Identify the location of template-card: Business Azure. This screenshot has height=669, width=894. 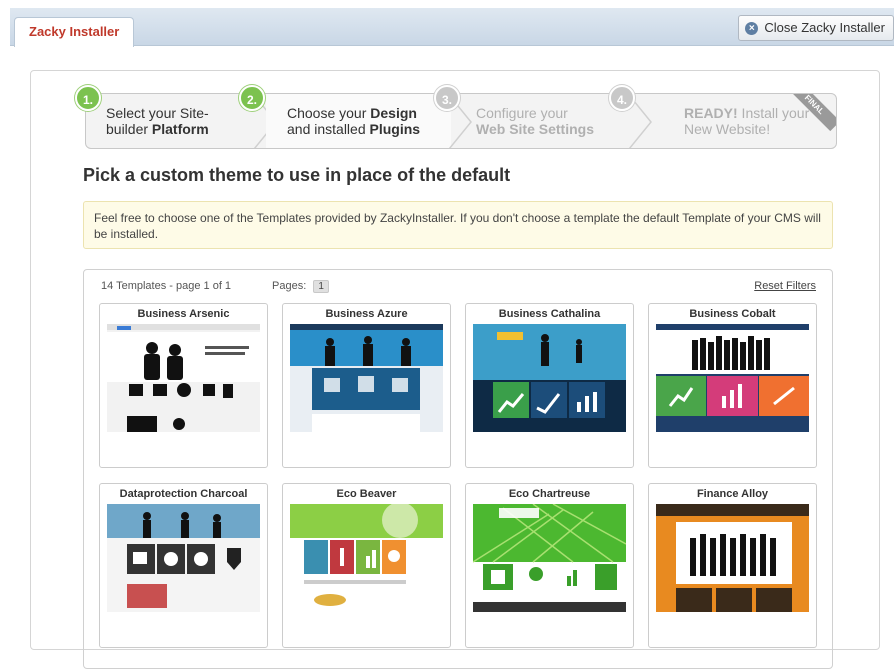
(366, 385).